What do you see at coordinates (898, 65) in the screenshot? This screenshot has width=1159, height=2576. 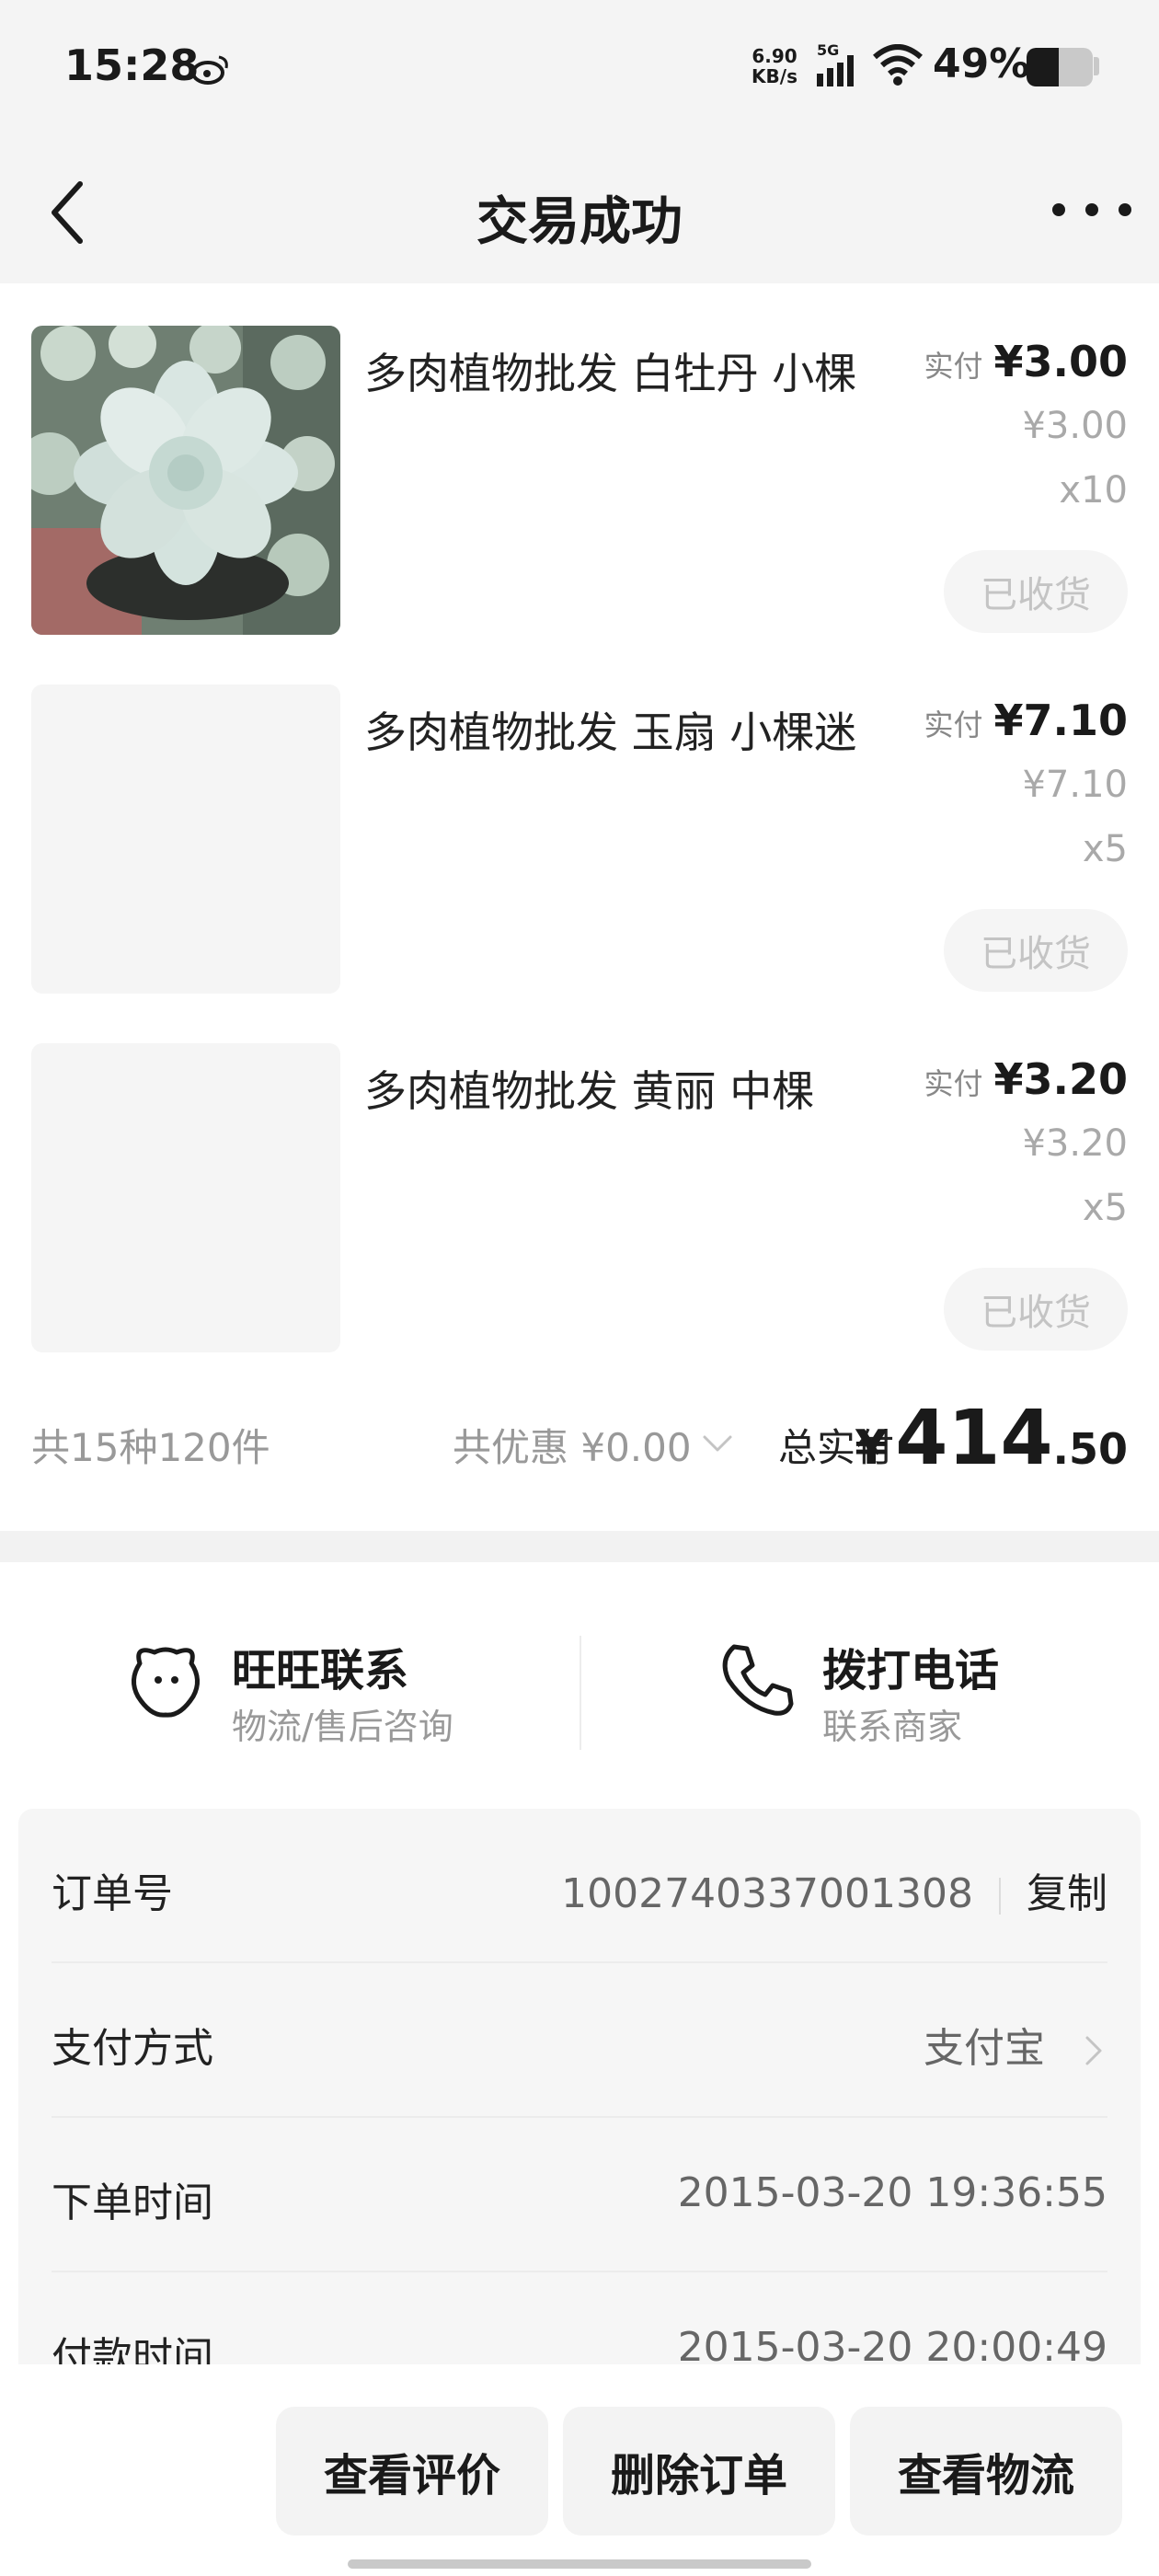 I see `wifi-icon` at bounding box center [898, 65].